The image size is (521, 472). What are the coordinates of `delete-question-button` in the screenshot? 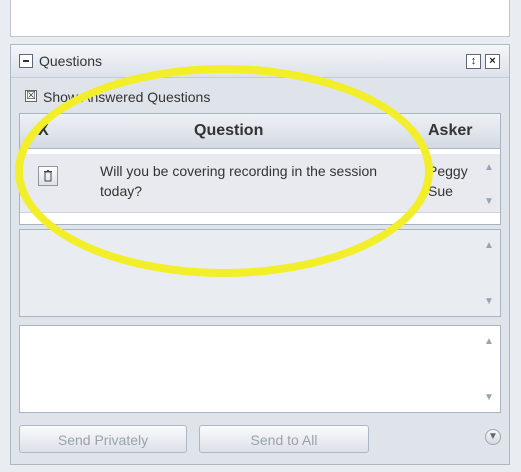 It's located at (48, 176).